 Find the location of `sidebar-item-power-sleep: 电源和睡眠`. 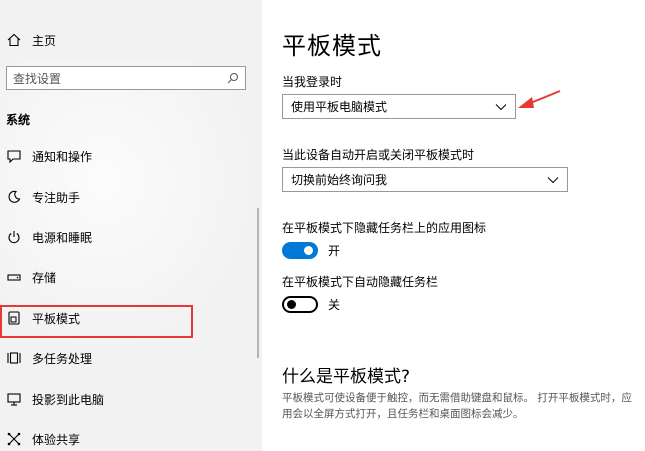

sidebar-item-power-sleep: 电源和睡眠 is located at coordinates (49, 237).